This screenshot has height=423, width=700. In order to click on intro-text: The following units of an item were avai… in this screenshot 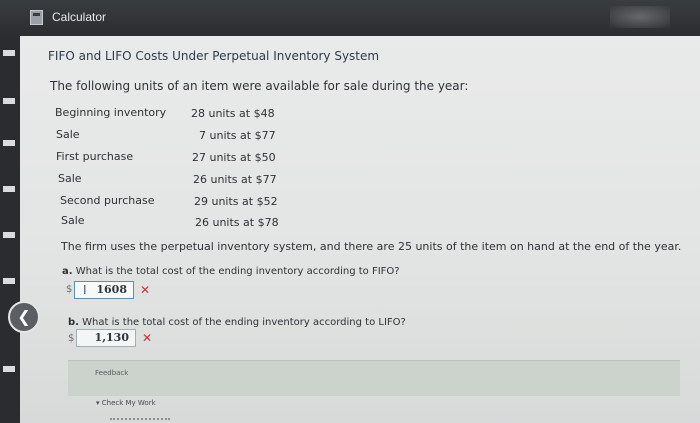, I will do `click(259, 86)`.